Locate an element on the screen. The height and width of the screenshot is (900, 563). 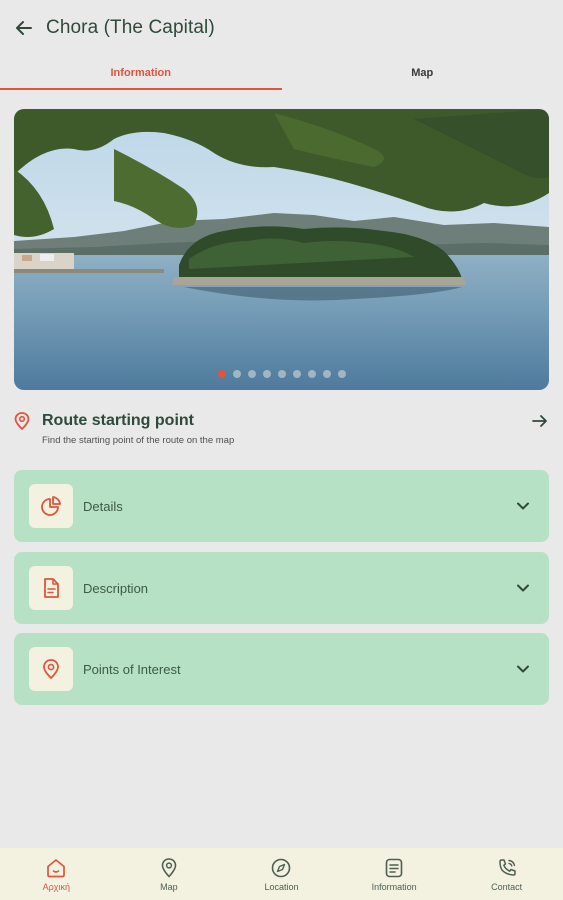
tab-bar: Information Map is located at coordinates (281, 73).